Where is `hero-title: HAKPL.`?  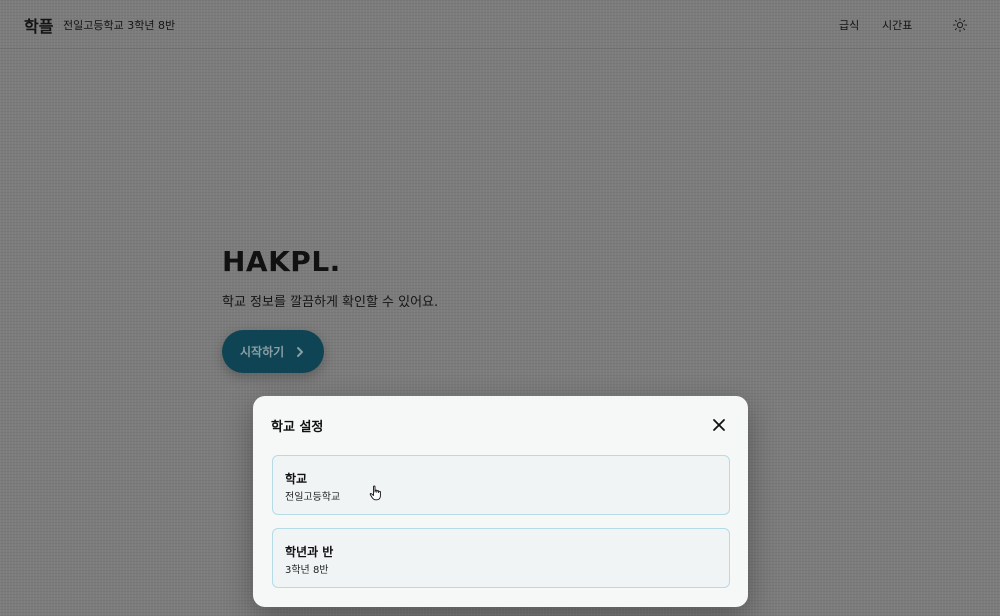 hero-title: HAKPL. is located at coordinates (281, 261).